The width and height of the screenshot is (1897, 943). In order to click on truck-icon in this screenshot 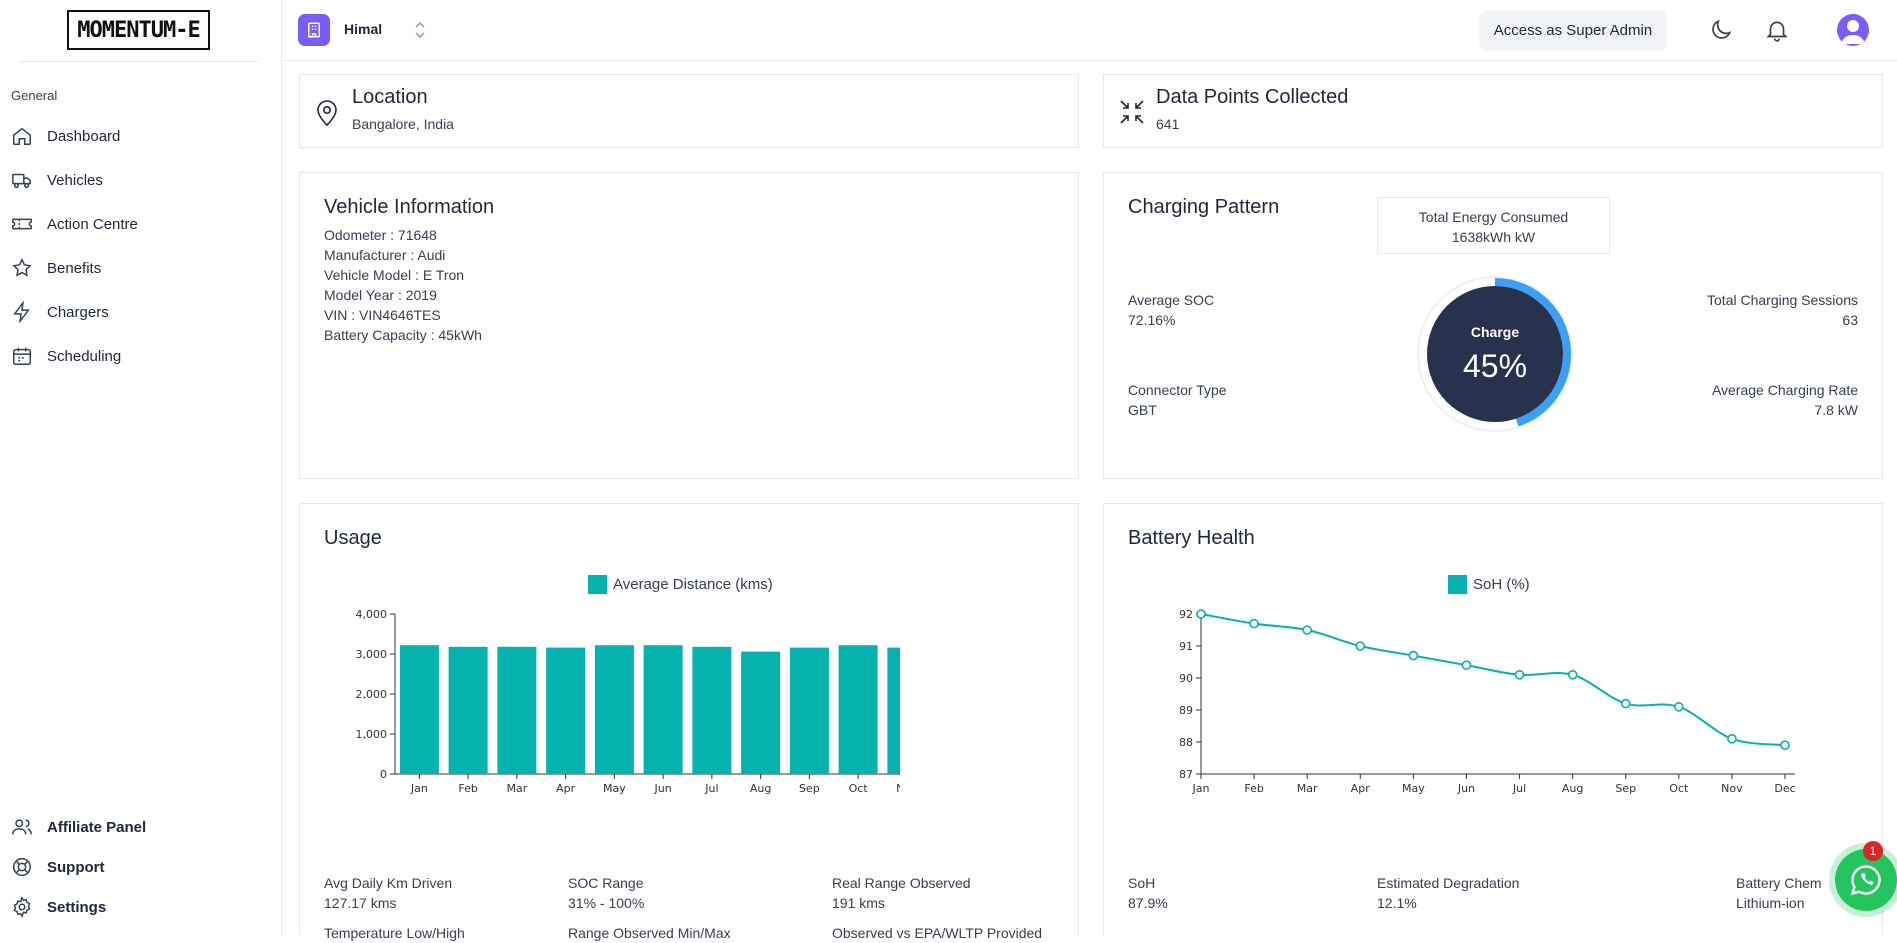, I will do `click(21, 181)`.